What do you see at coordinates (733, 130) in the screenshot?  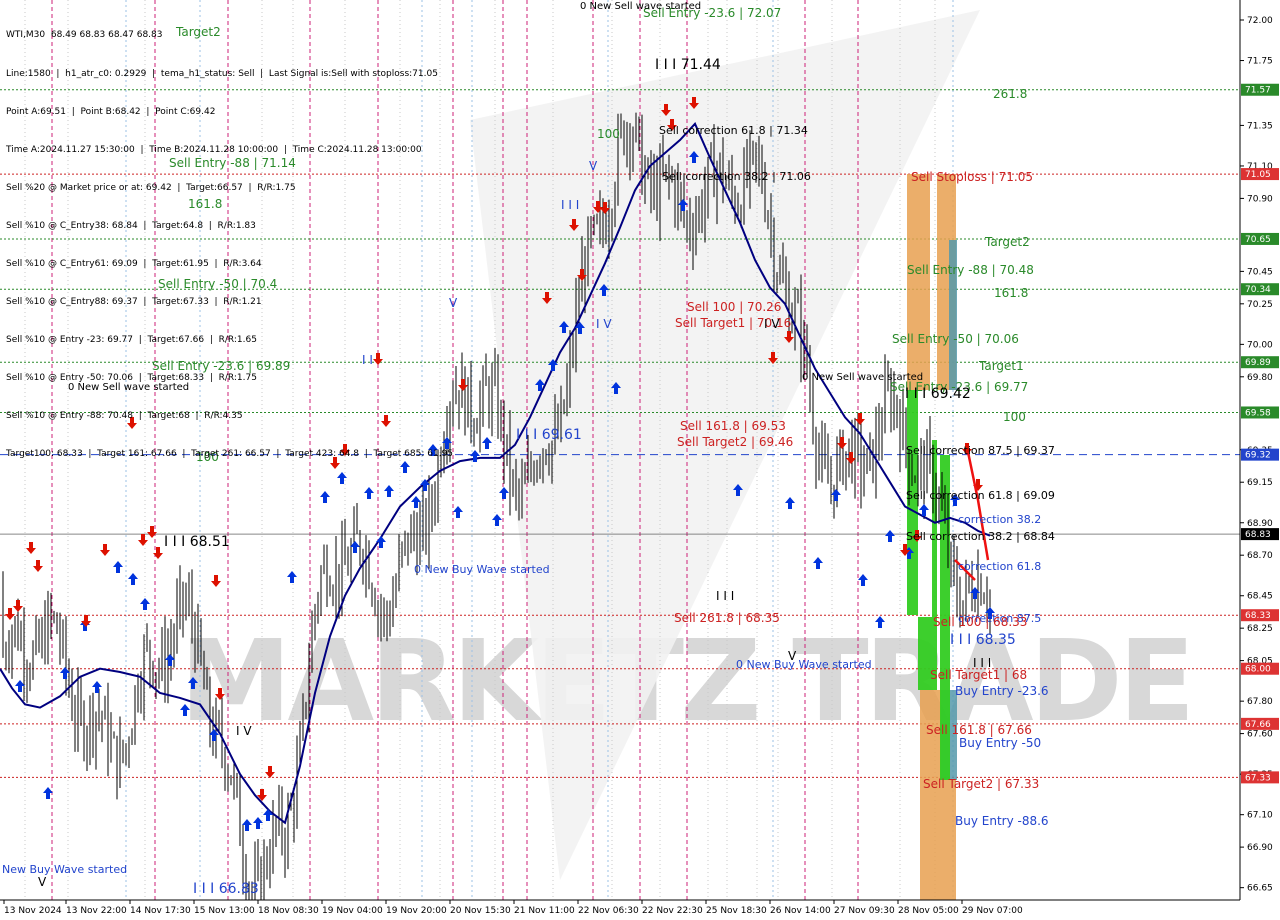 I see `annotation-label: Sell correction 61.8 | 71.34` at bounding box center [733, 130].